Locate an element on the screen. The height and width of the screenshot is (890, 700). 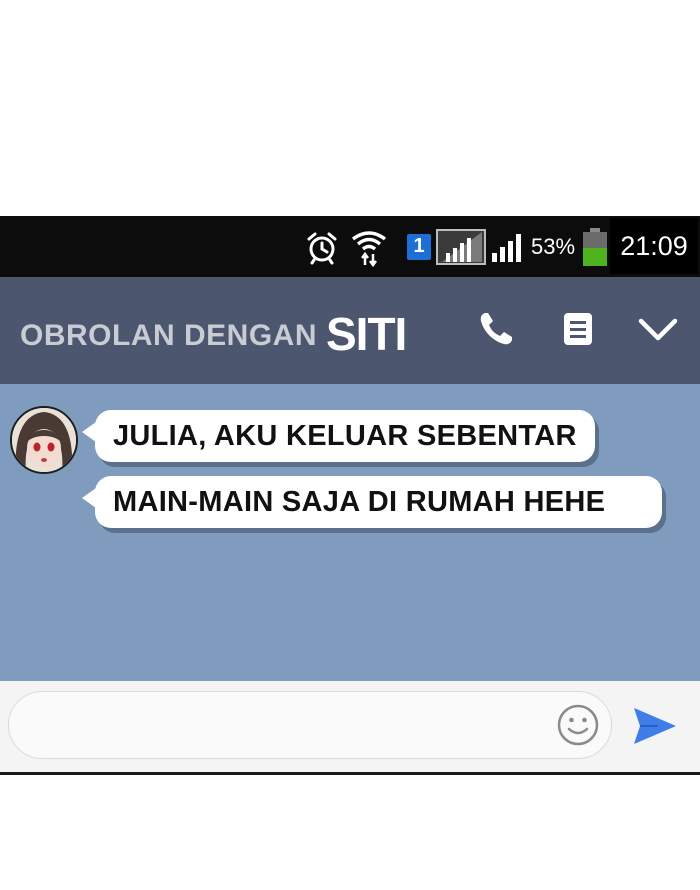
contact-name: SITI is located at coordinates (366, 334).